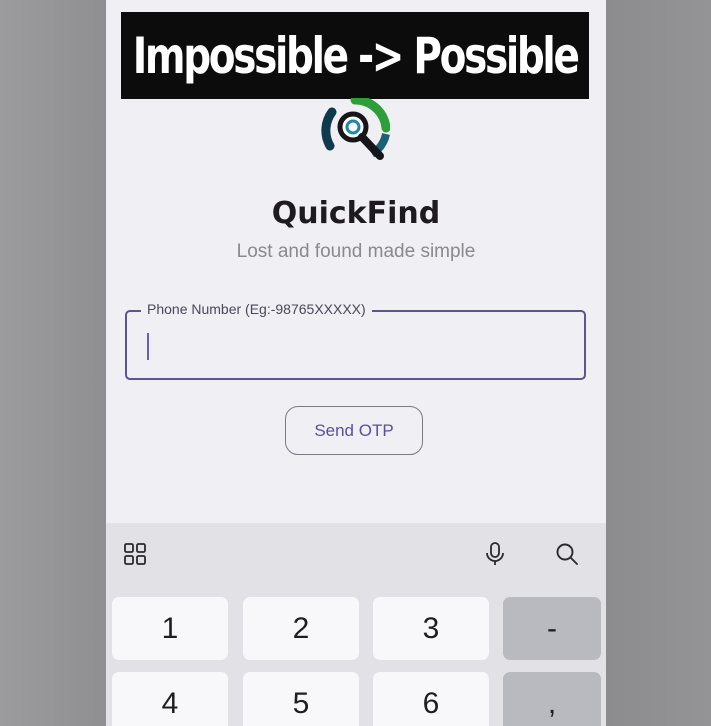 The width and height of the screenshot is (711, 726). Describe the element at coordinates (170, 628) in the screenshot. I see `key-1: 1` at that location.